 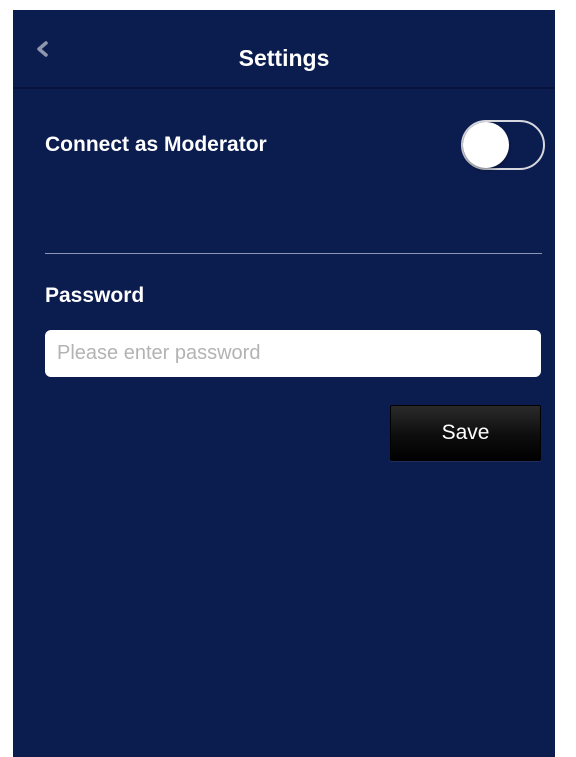 I want to click on save-button: Save, so click(x=465, y=433).